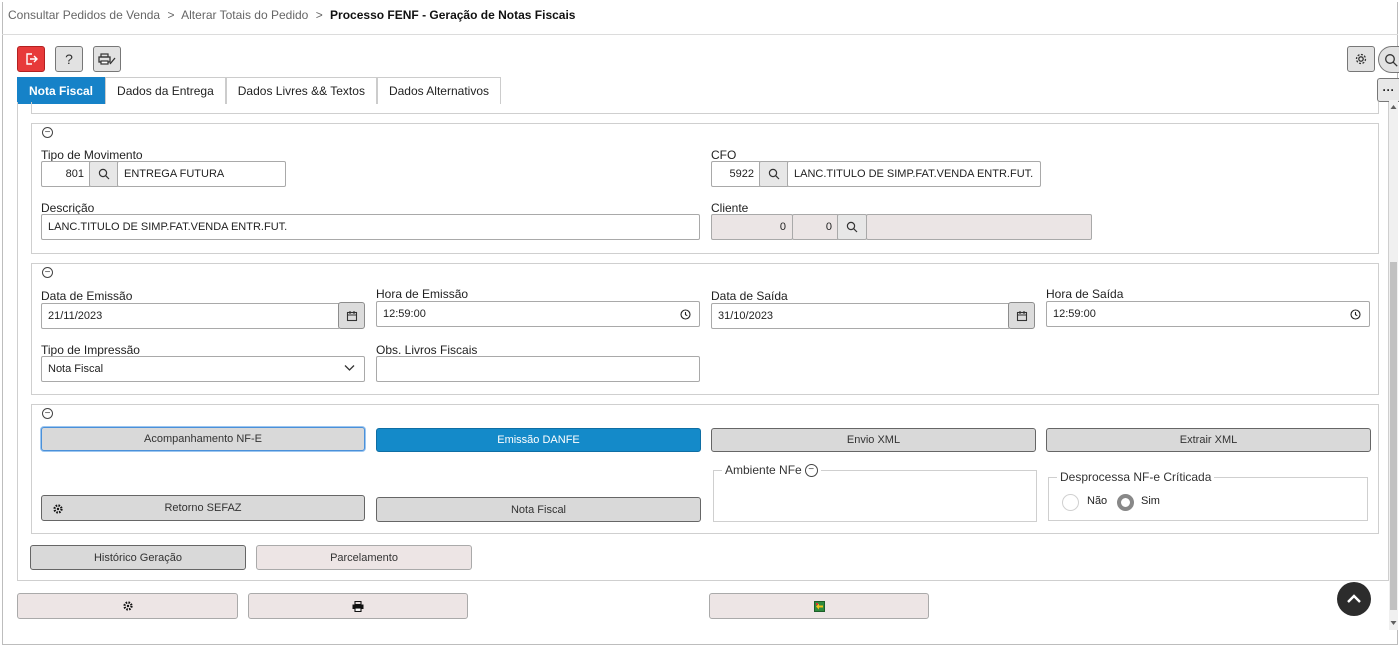  What do you see at coordinates (1208, 440) in the screenshot?
I see `extrair-xml-button: Extrair XML` at bounding box center [1208, 440].